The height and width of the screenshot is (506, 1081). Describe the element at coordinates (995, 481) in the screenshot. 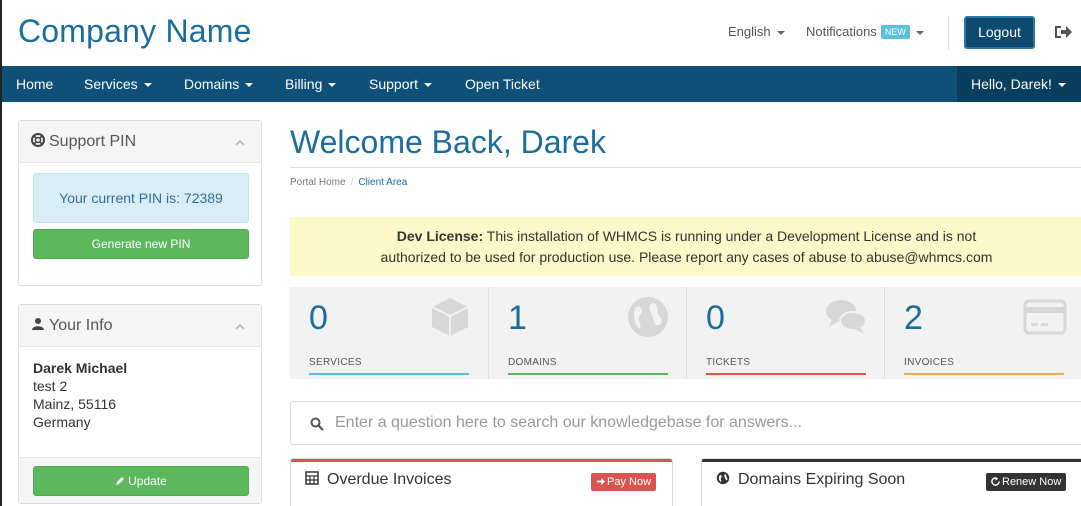

I see `refresh-icon` at that location.